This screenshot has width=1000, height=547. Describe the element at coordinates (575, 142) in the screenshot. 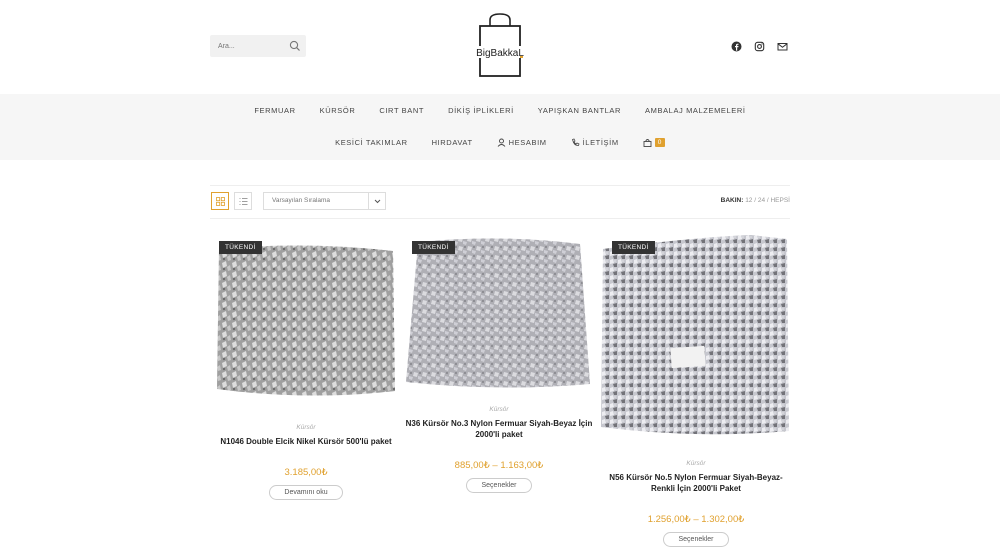

I see `phone-icon` at that location.